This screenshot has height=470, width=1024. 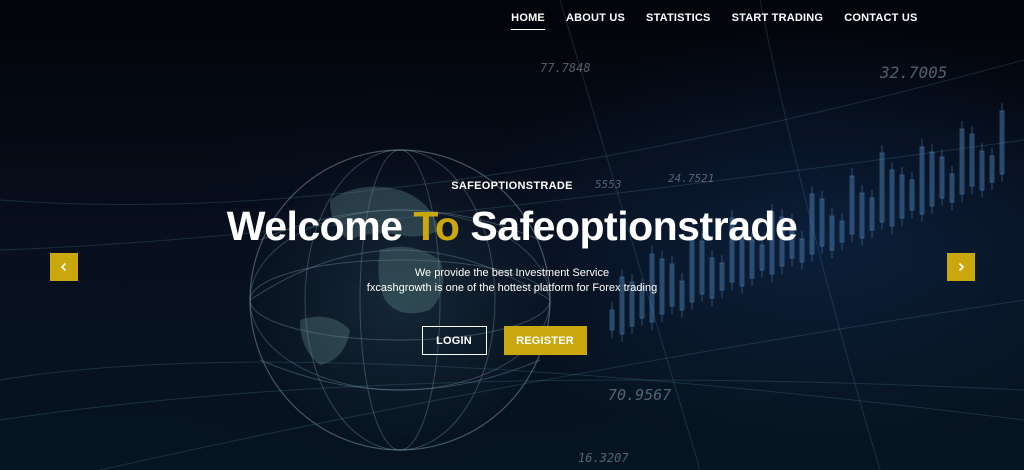 What do you see at coordinates (454, 340) in the screenshot?
I see `login-button: LOGIN` at bounding box center [454, 340].